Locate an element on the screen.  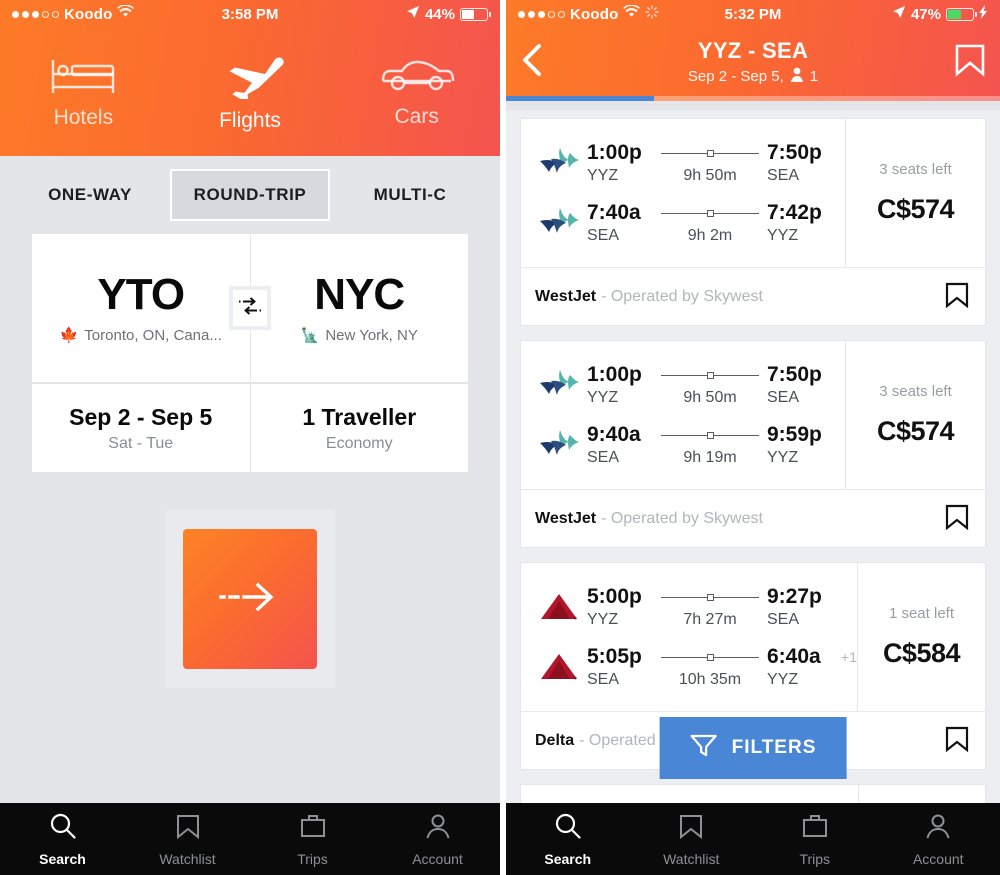
trip-type-selector: ONE-WAY ROUND-TRIP MULTI-C is located at coordinates (250, 195).